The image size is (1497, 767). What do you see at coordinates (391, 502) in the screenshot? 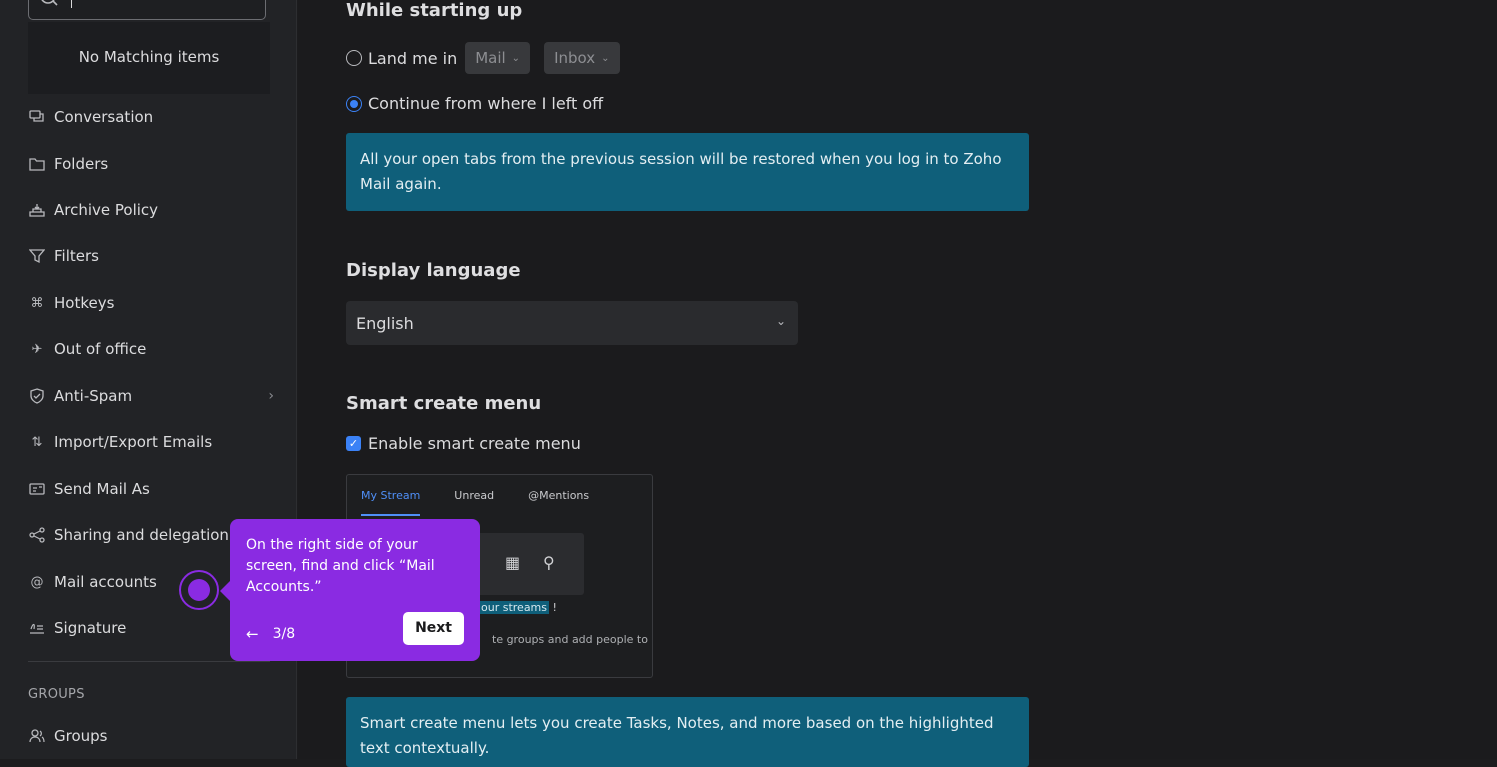
I see `preview-tab: My Stream` at bounding box center [391, 502].